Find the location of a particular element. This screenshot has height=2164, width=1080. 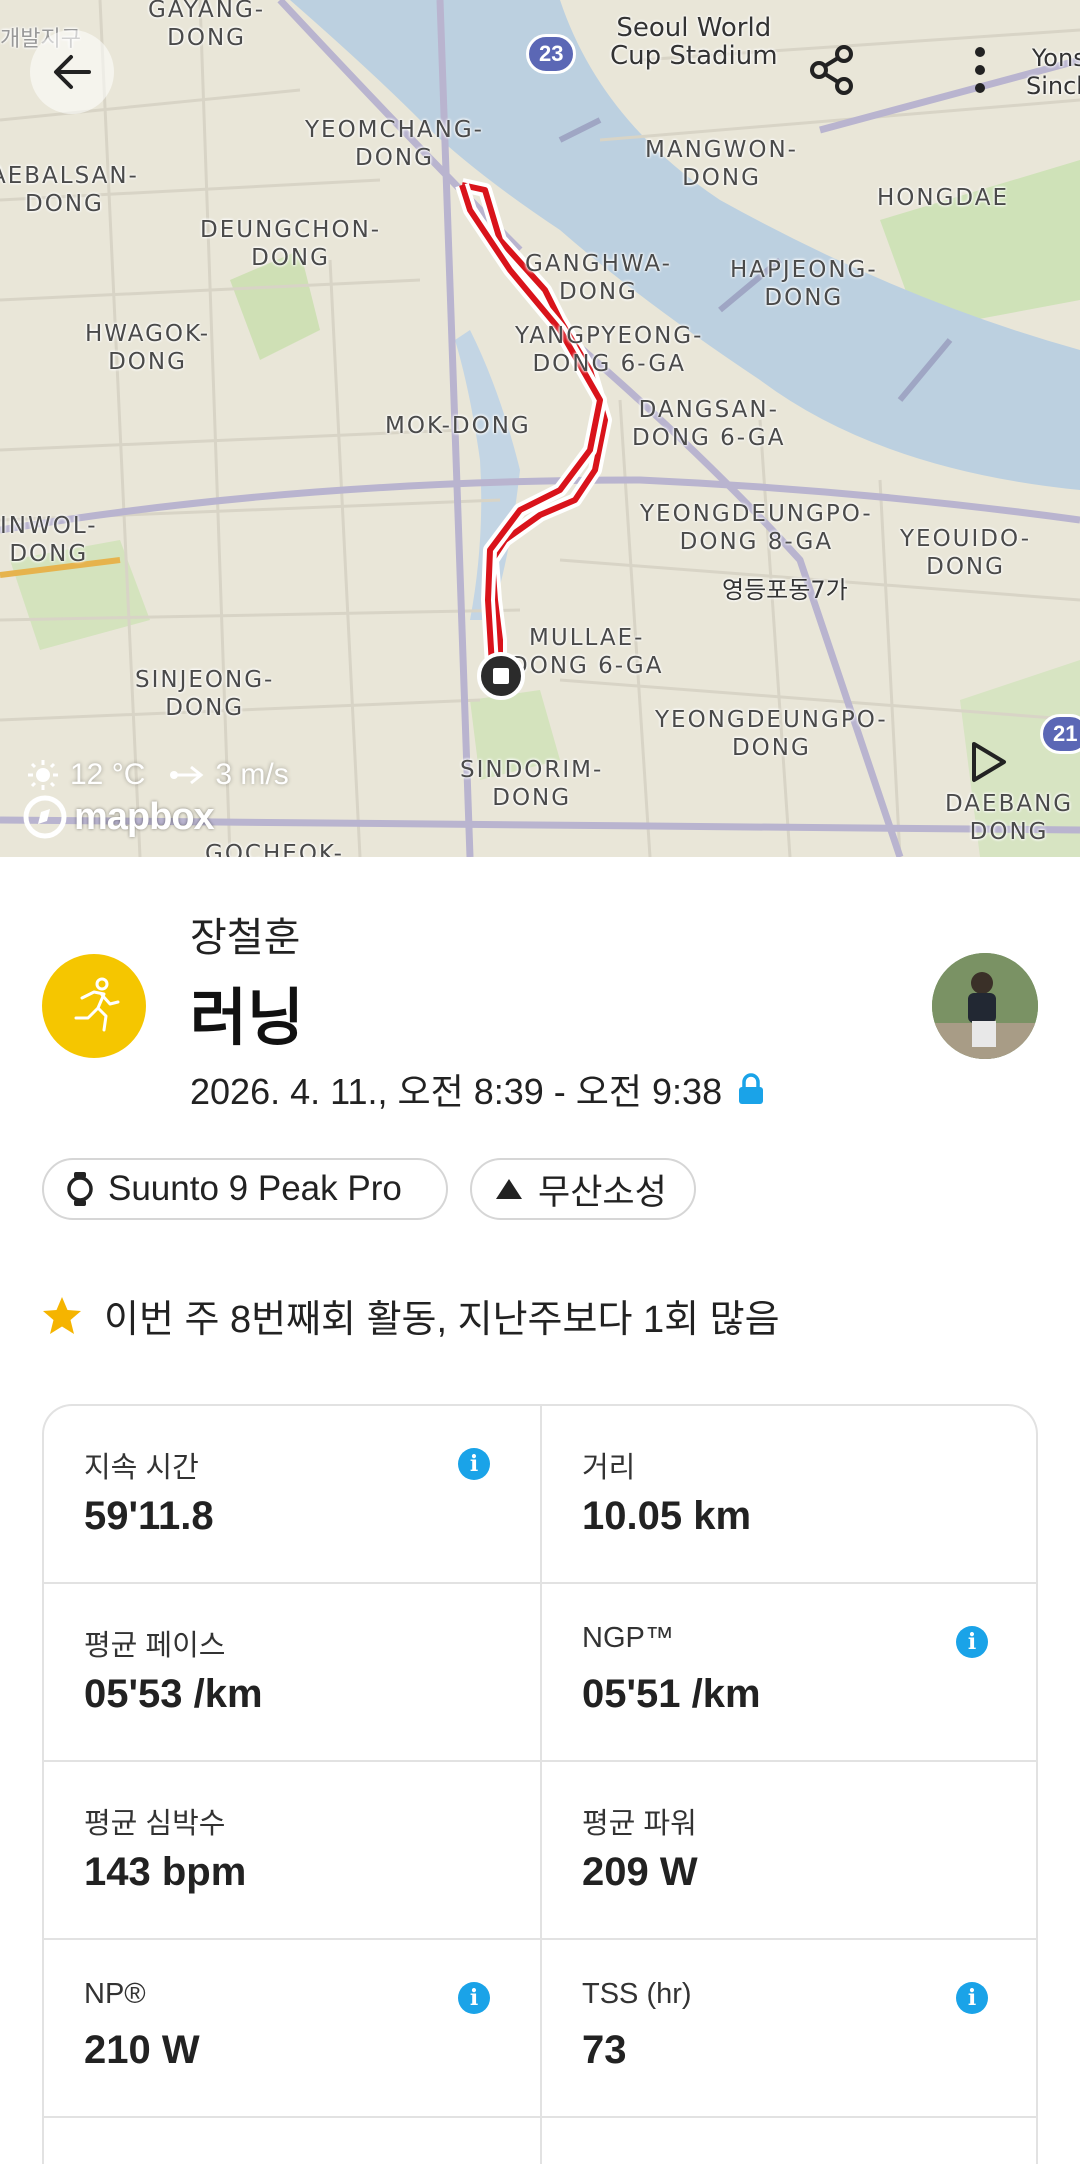

stat-label: 평균 심박수 is located at coordinates (155, 1824).